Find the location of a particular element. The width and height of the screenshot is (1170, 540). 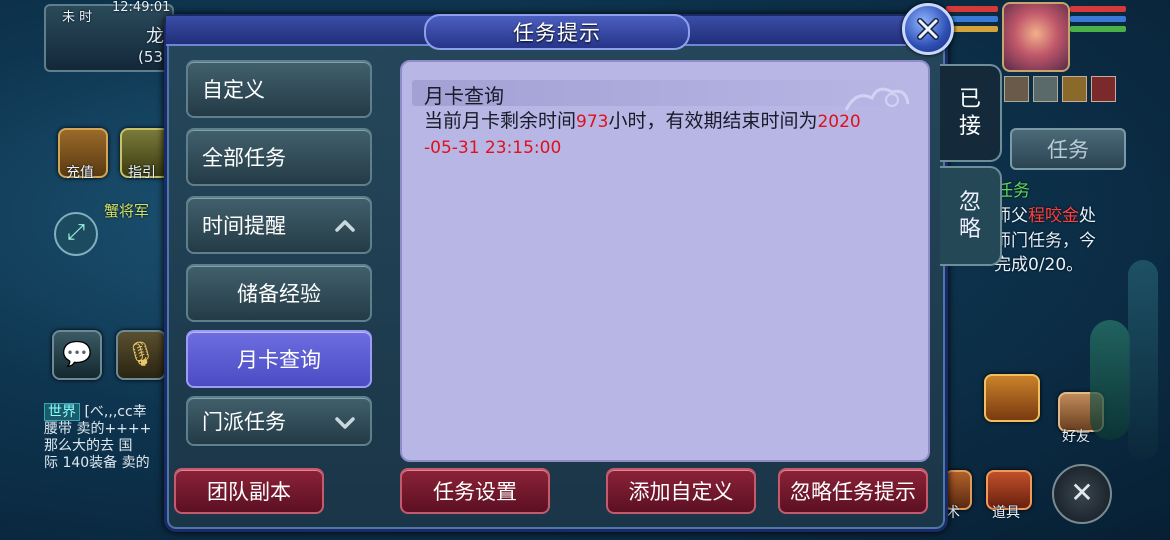

player-name-fragment: 龙 is located at coordinates (155, 36).